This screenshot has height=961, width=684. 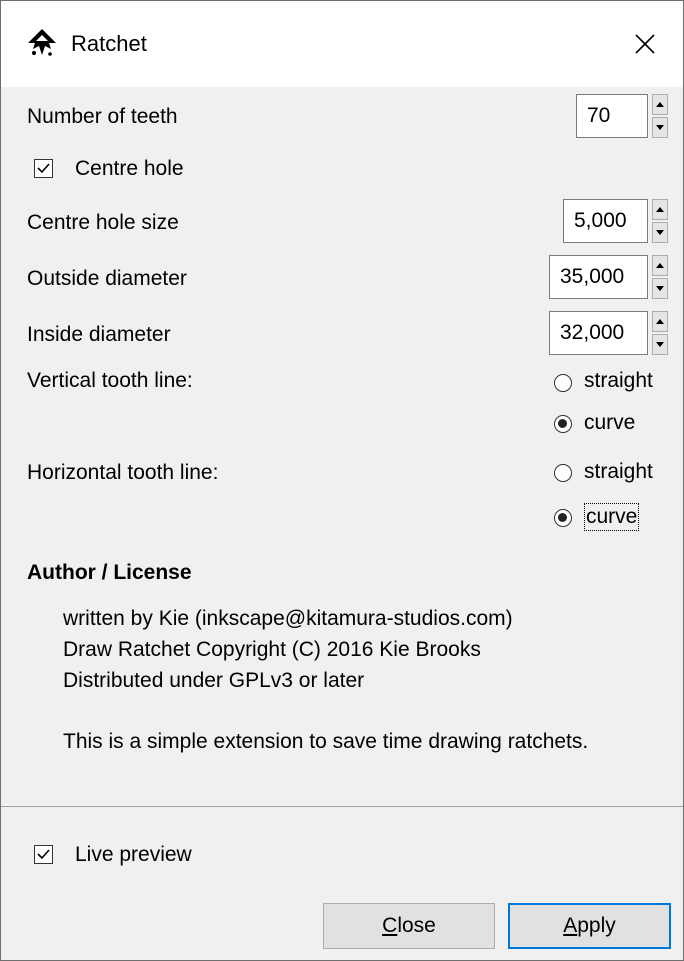 What do you see at coordinates (107, 278) in the screenshot?
I see `outside-diameter-label: Outside diameter` at bounding box center [107, 278].